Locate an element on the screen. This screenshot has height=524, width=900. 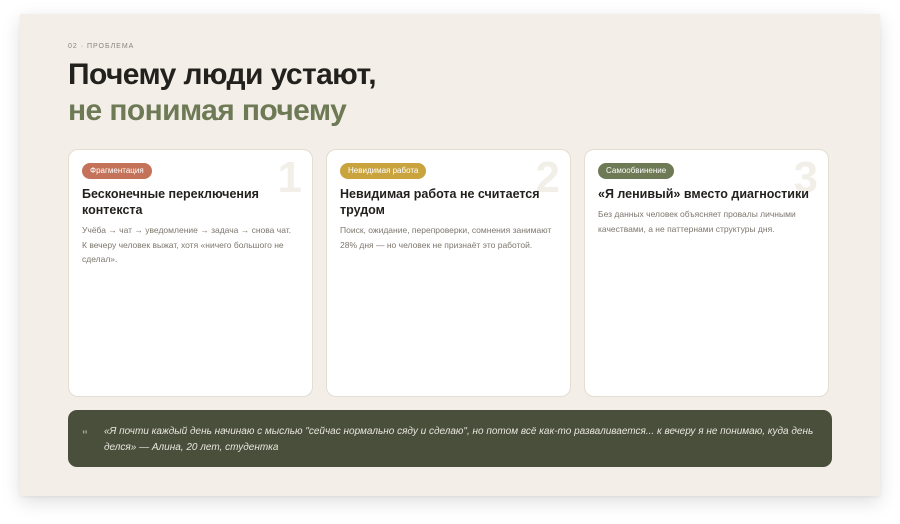
page-title-line1: Почему люди устают, is located at coordinates (222, 74).